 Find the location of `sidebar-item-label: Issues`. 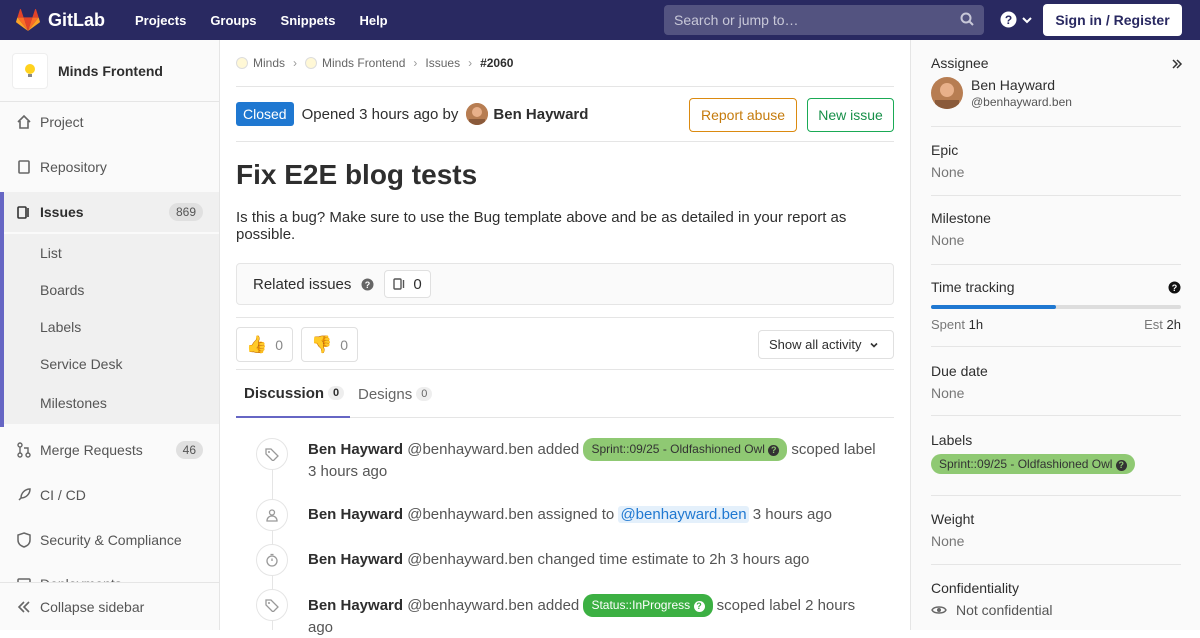

sidebar-item-label: Issues is located at coordinates (62, 212).